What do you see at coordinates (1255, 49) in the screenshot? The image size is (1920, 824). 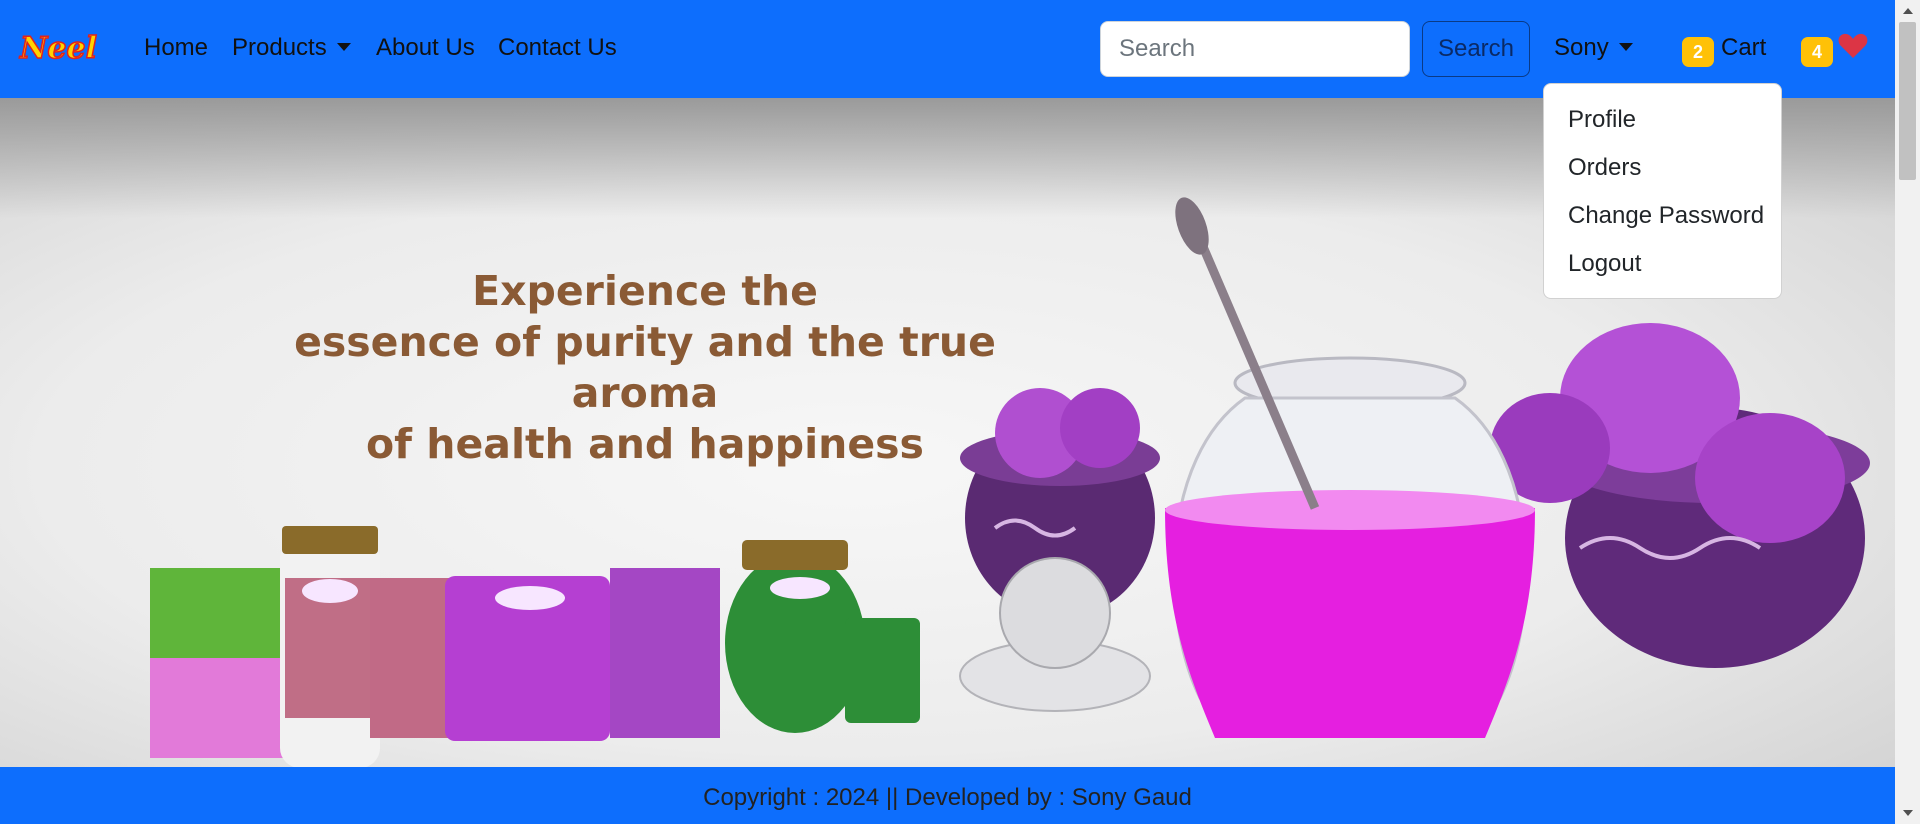 I see `search-input` at bounding box center [1255, 49].